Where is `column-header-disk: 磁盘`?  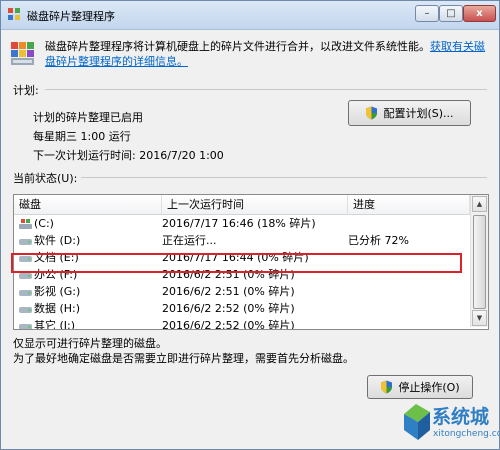 column-header-disk: 磁盘 is located at coordinates (88, 204).